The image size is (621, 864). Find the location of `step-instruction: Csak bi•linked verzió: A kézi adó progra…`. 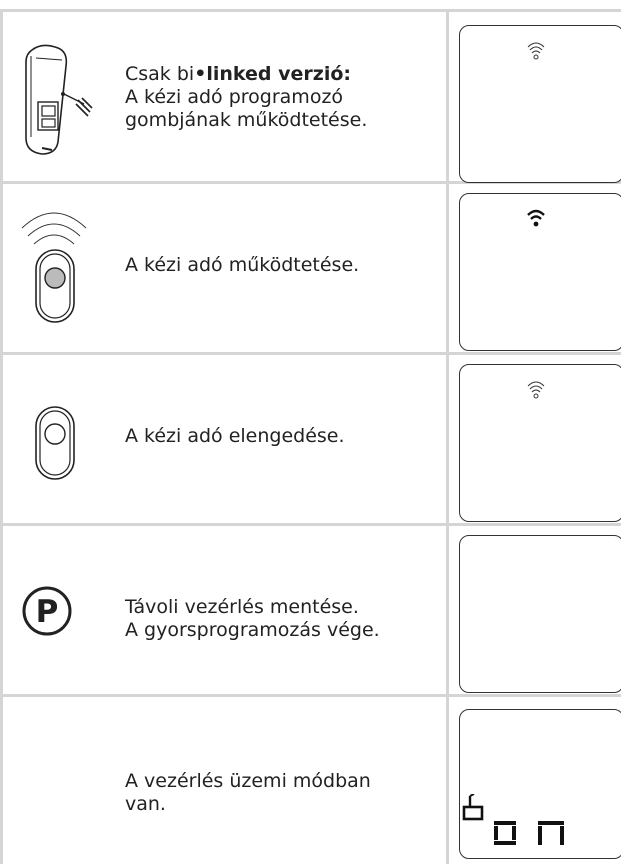

step-instruction: Csak bi•linked verzió: A kézi adó progra… is located at coordinates (246, 97).